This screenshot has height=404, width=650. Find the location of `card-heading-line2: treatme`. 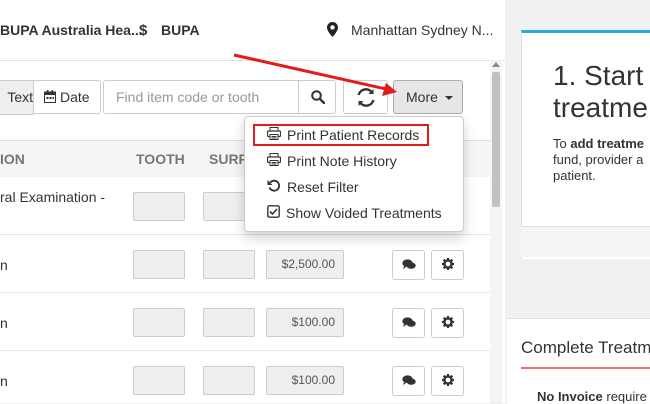

card-heading-line2: treatme is located at coordinates (600, 107).